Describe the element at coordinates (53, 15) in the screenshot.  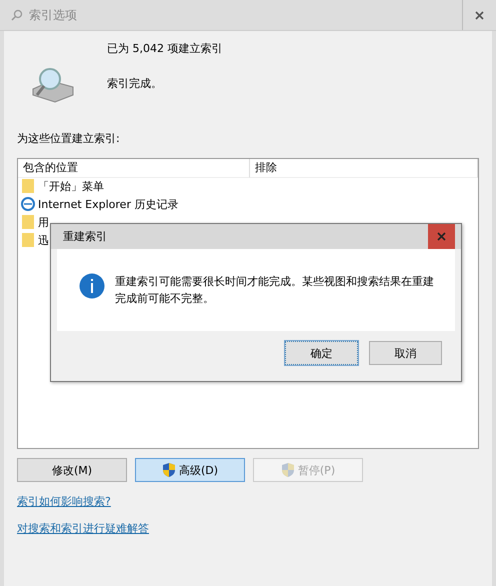
I see `window-title: 索引选项` at that location.